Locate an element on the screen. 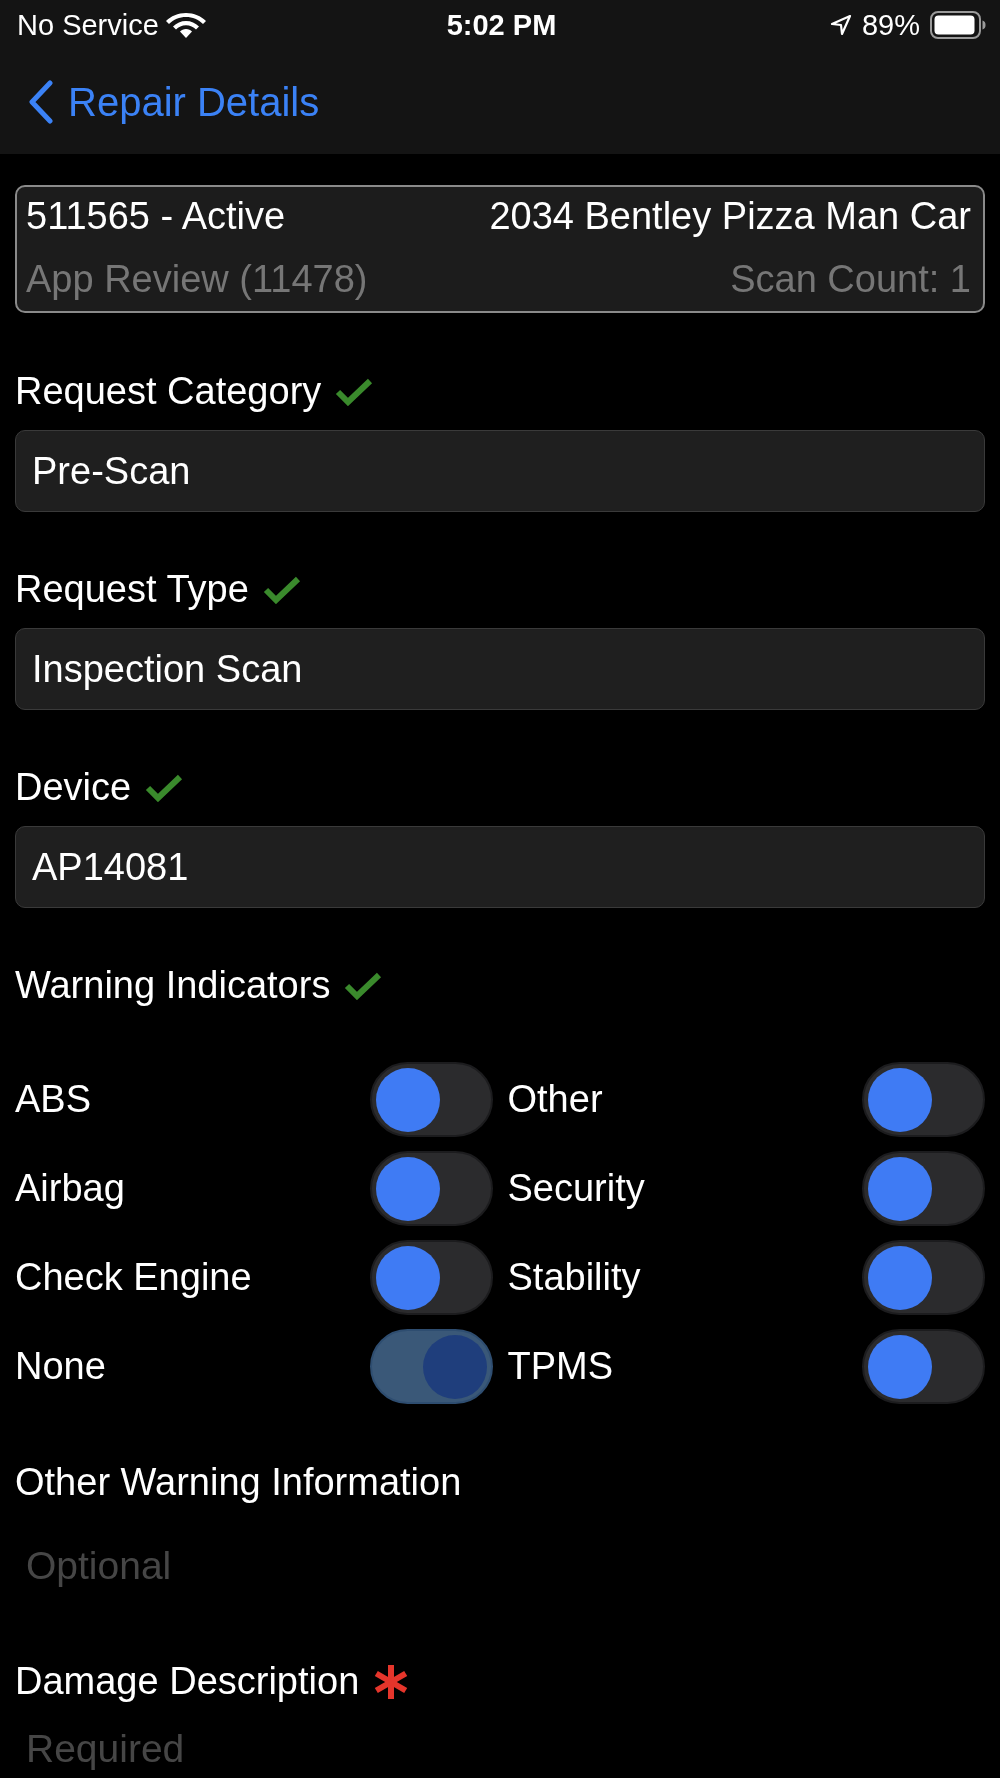 The image size is (1000, 1778). clock-time: 5:02 PM is located at coordinates (501, 25).